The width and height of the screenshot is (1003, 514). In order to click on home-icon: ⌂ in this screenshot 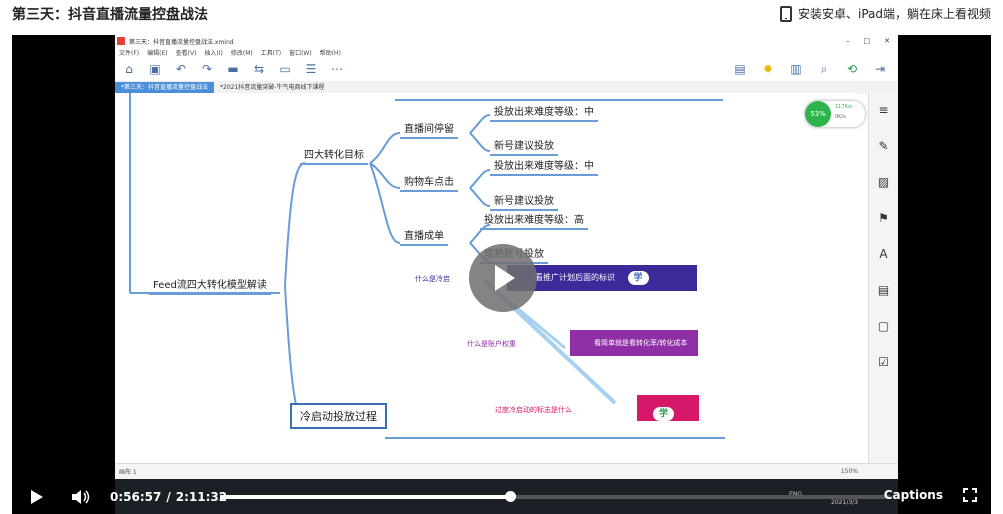, I will do `click(129, 69)`.